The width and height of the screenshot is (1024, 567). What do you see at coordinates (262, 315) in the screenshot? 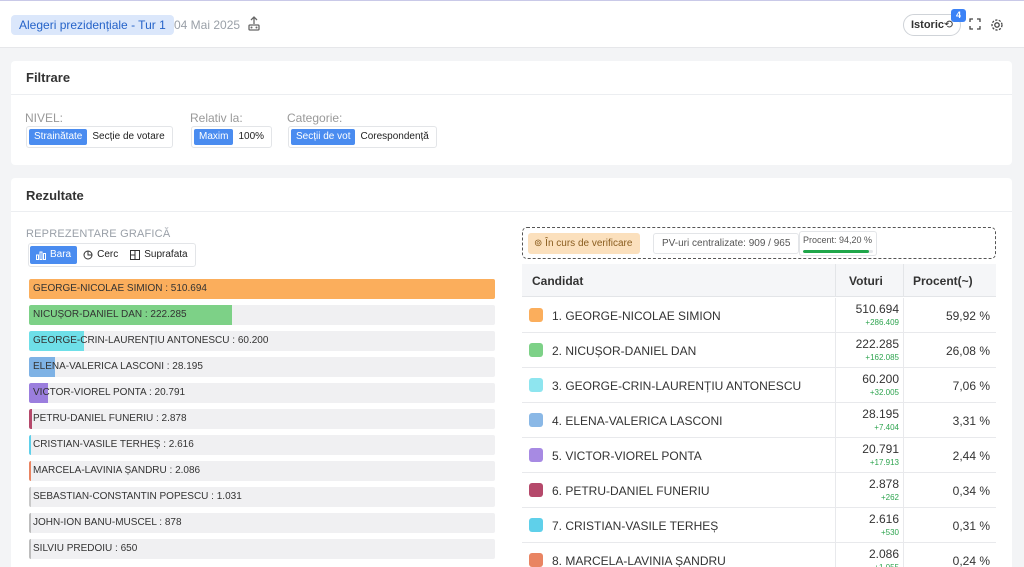
I see `bar-row: NICUȘOR-DANIEL DAN : 222.285` at bounding box center [262, 315].